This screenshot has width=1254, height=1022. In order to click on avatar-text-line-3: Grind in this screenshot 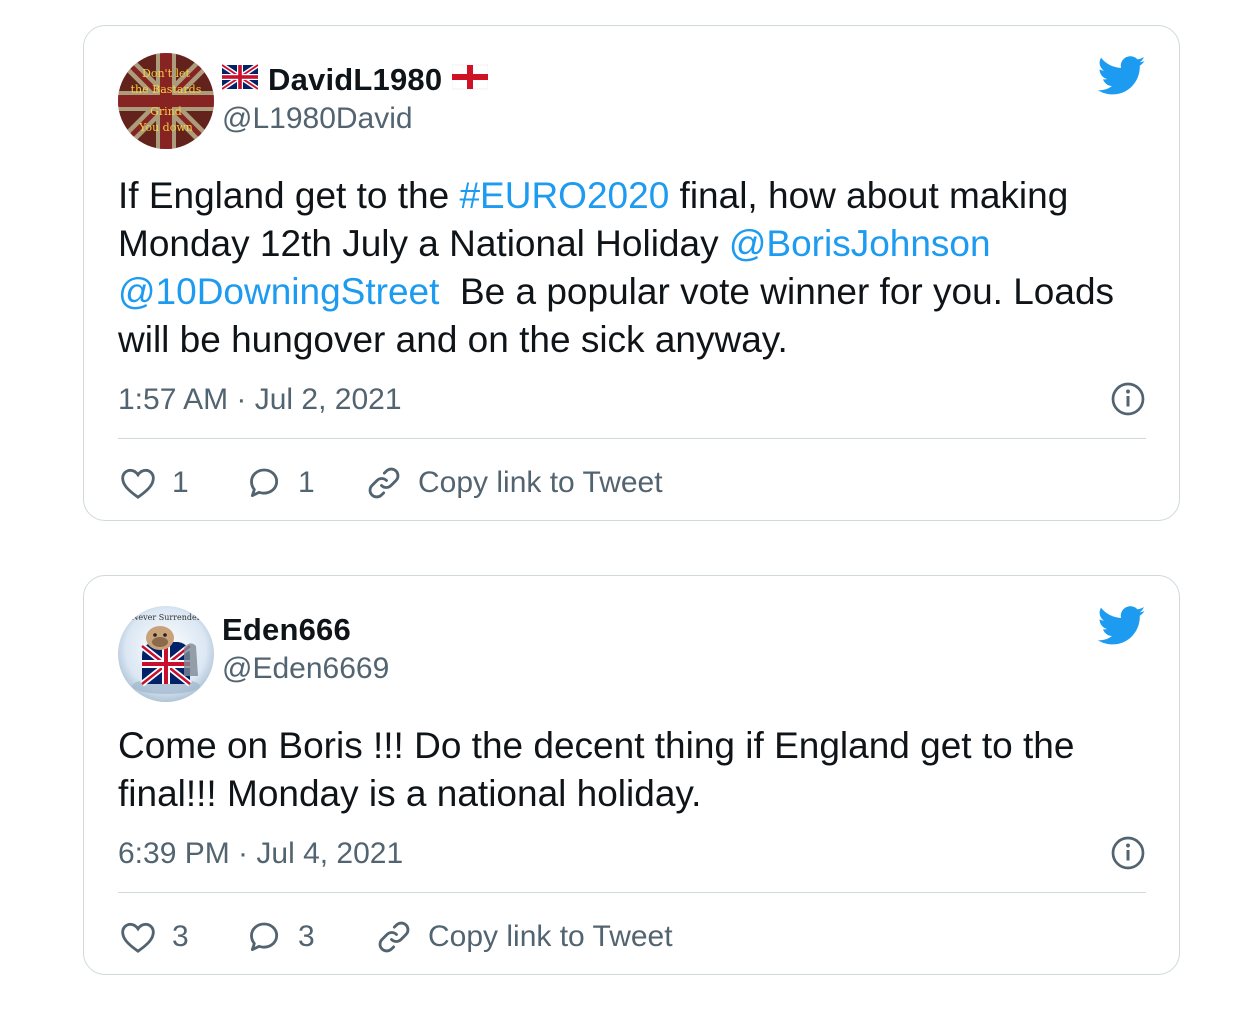, I will do `click(166, 111)`.